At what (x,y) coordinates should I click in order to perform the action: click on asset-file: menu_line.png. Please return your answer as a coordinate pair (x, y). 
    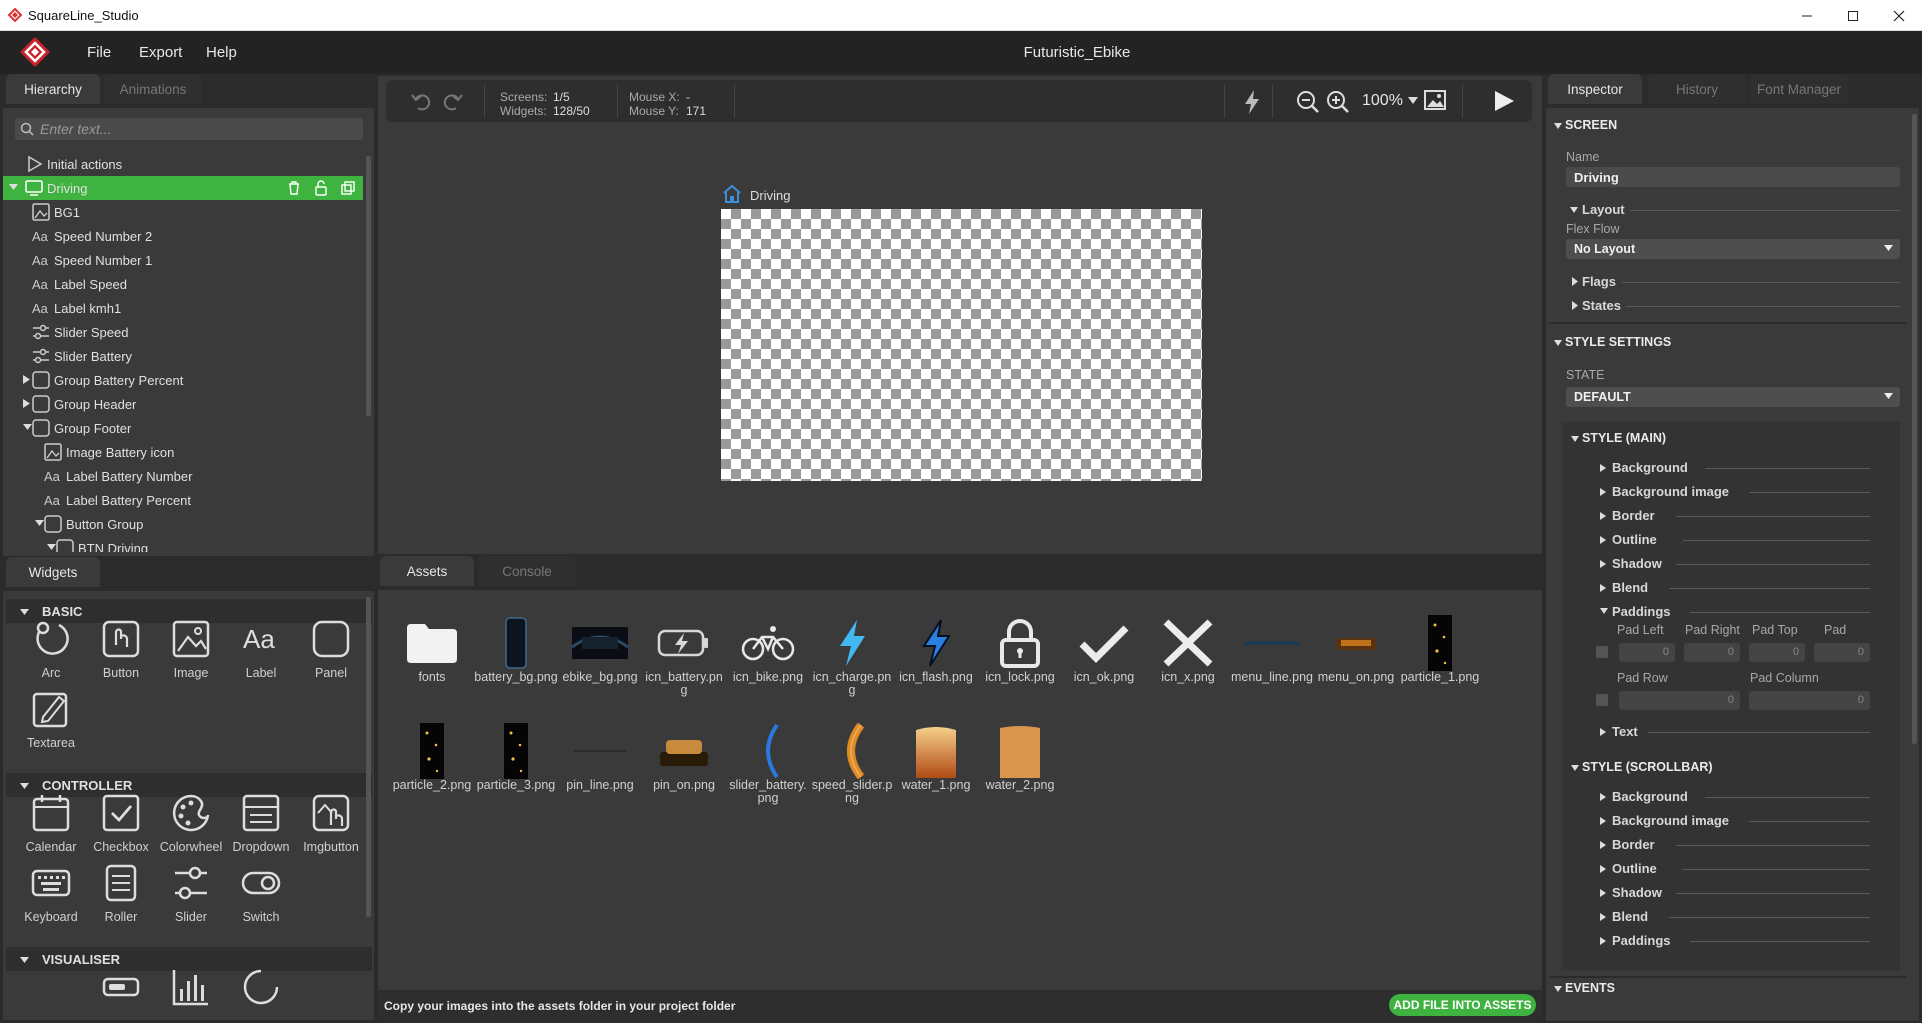
    Looking at the image, I should click on (1272, 655).